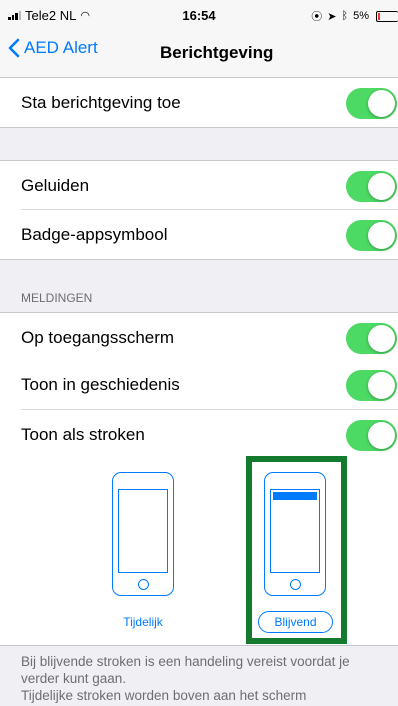  I want to click on lock-screen-row: Op toegangsscherm, so click(199, 337).